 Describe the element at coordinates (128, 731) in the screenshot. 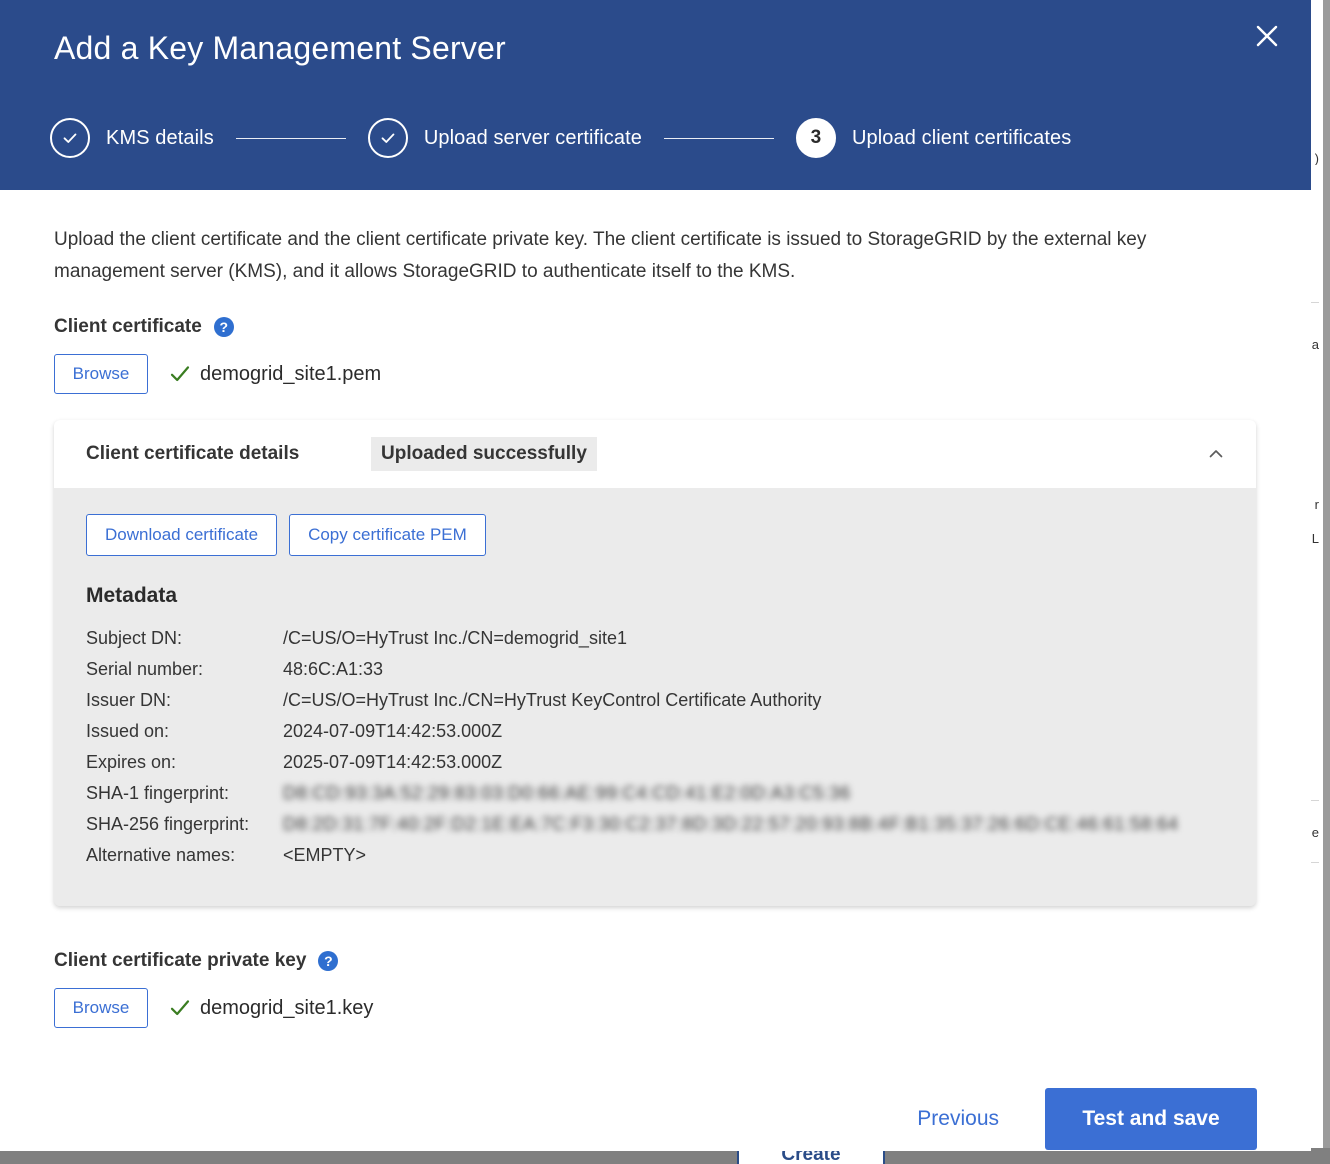

I see `metadata-key: Issued on:` at that location.